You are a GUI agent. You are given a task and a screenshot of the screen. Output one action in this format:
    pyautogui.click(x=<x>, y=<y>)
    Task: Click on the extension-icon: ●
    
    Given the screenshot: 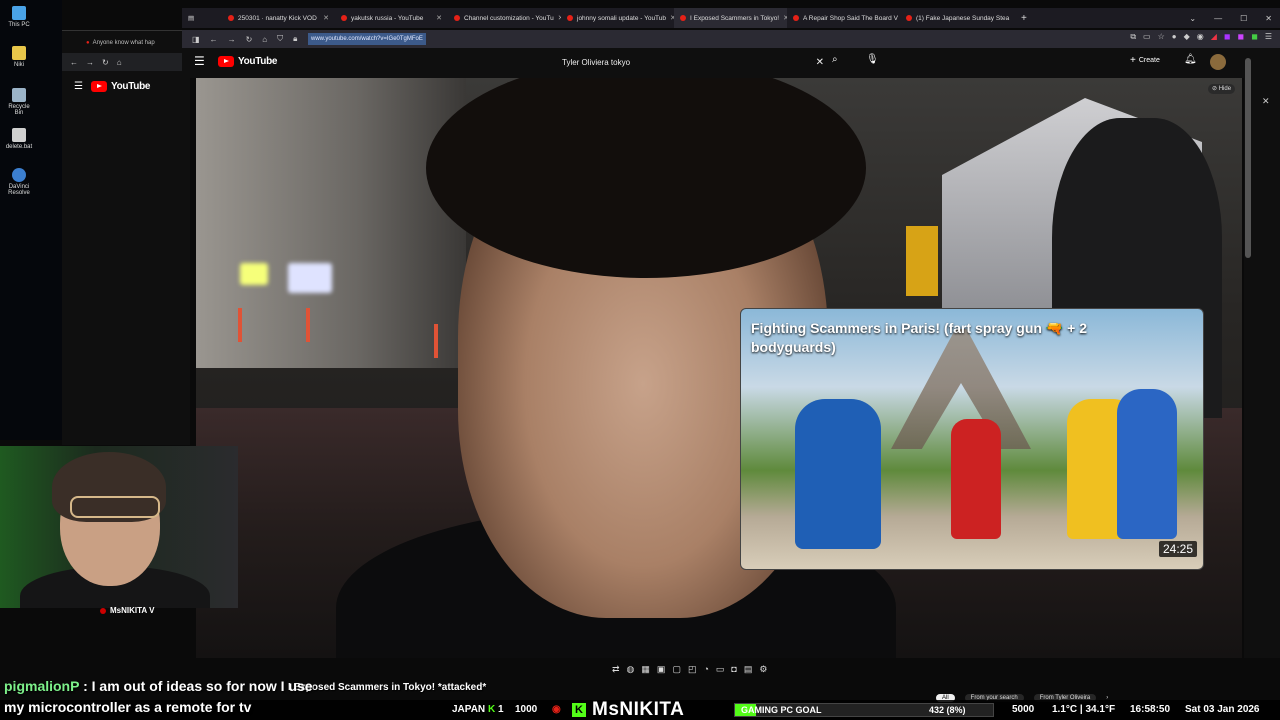 What is the action you would take?
    pyautogui.click(x=1174, y=37)
    